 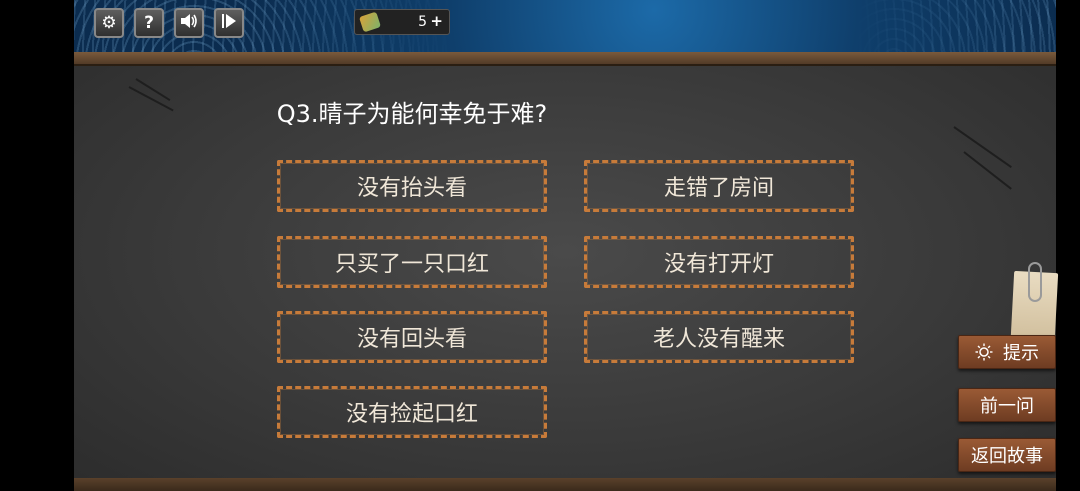 I want to click on settings-button: ⚙, so click(x=109, y=23).